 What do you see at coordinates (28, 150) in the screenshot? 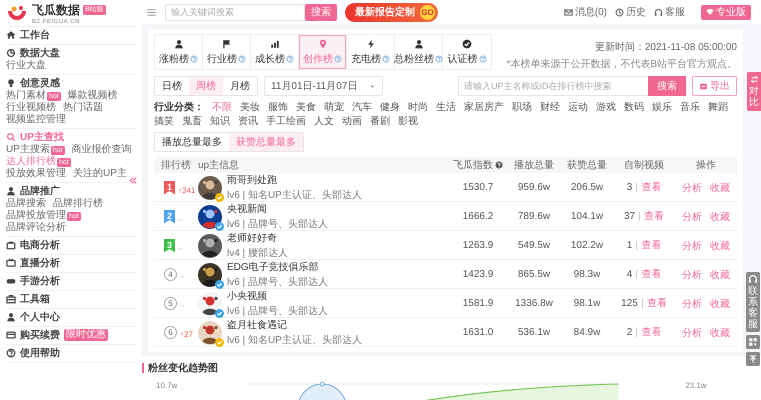
I see `sidebar-item: UP主搜索` at bounding box center [28, 150].